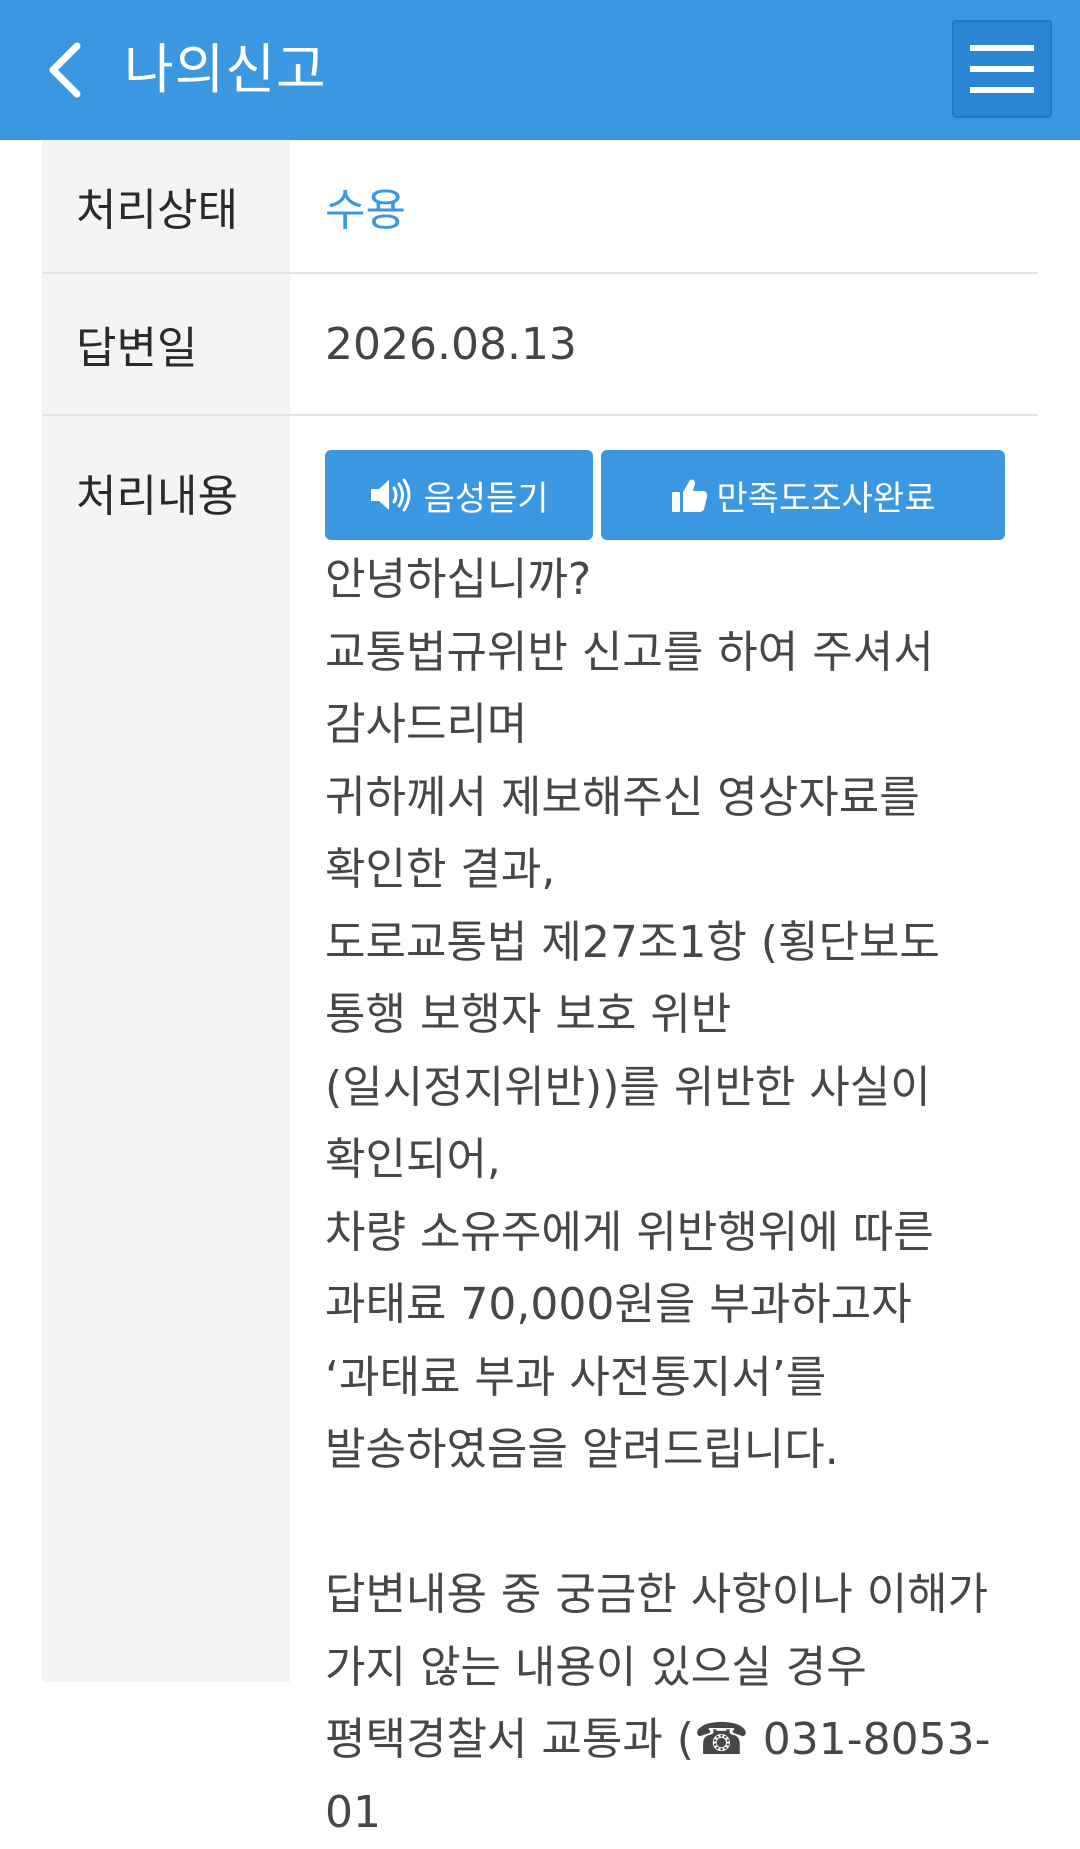  I want to click on app-bar: 나의신고, so click(540, 70).